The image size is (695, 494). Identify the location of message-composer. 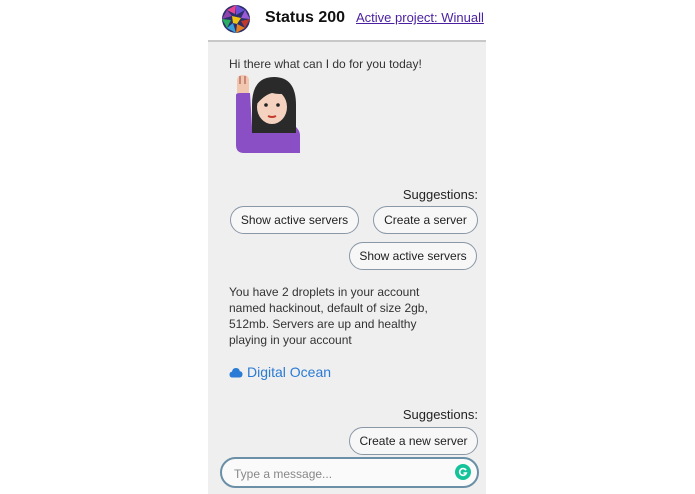
(349, 472).